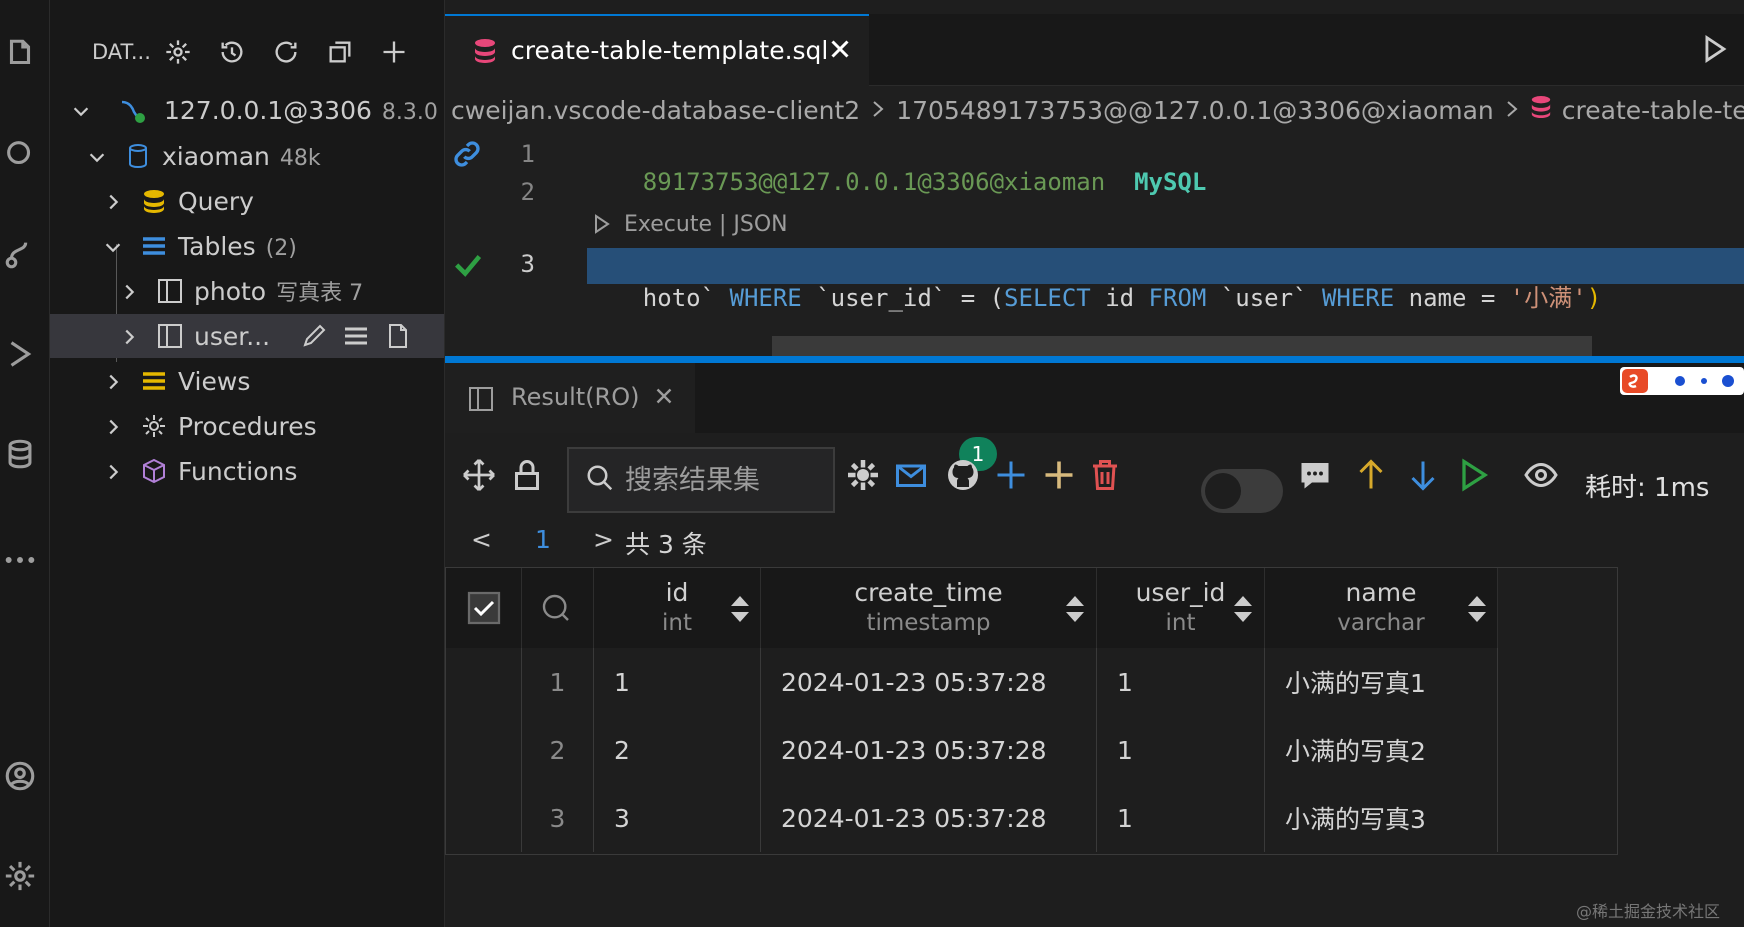 The image size is (1744, 927). What do you see at coordinates (911, 475) in the screenshot?
I see `mail-icon` at bounding box center [911, 475].